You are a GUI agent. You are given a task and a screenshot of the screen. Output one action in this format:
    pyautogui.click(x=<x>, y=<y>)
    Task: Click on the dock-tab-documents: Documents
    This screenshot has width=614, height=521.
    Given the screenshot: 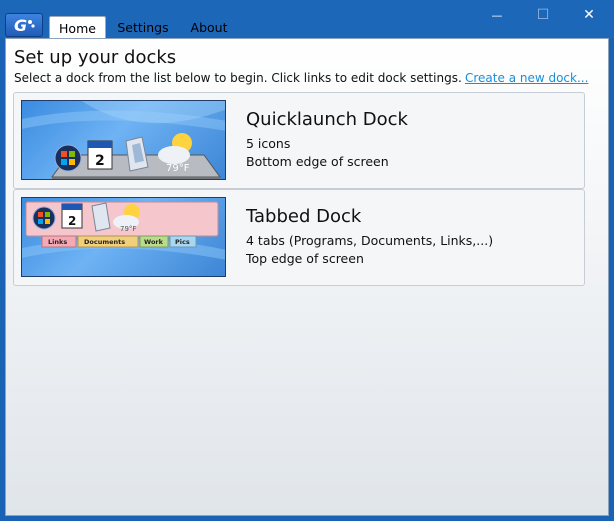 What is the action you would take?
    pyautogui.click(x=108, y=241)
    